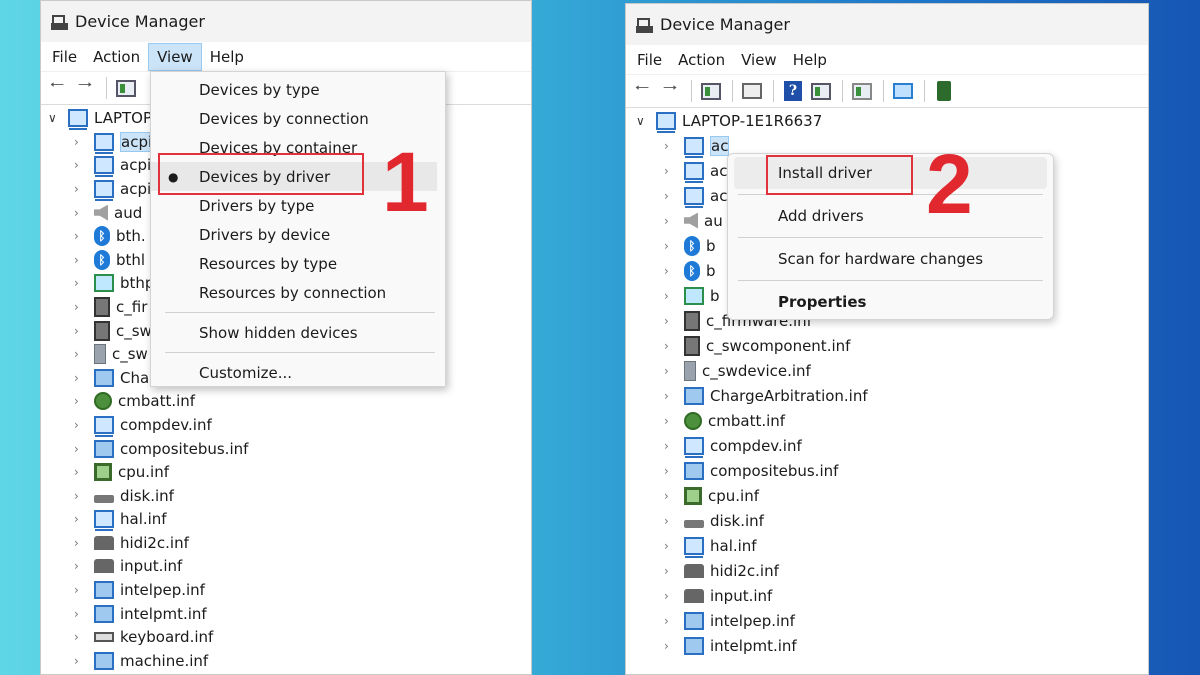  I want to click on menu-item-resources-by-type: Resources by type, so click(298, 263).